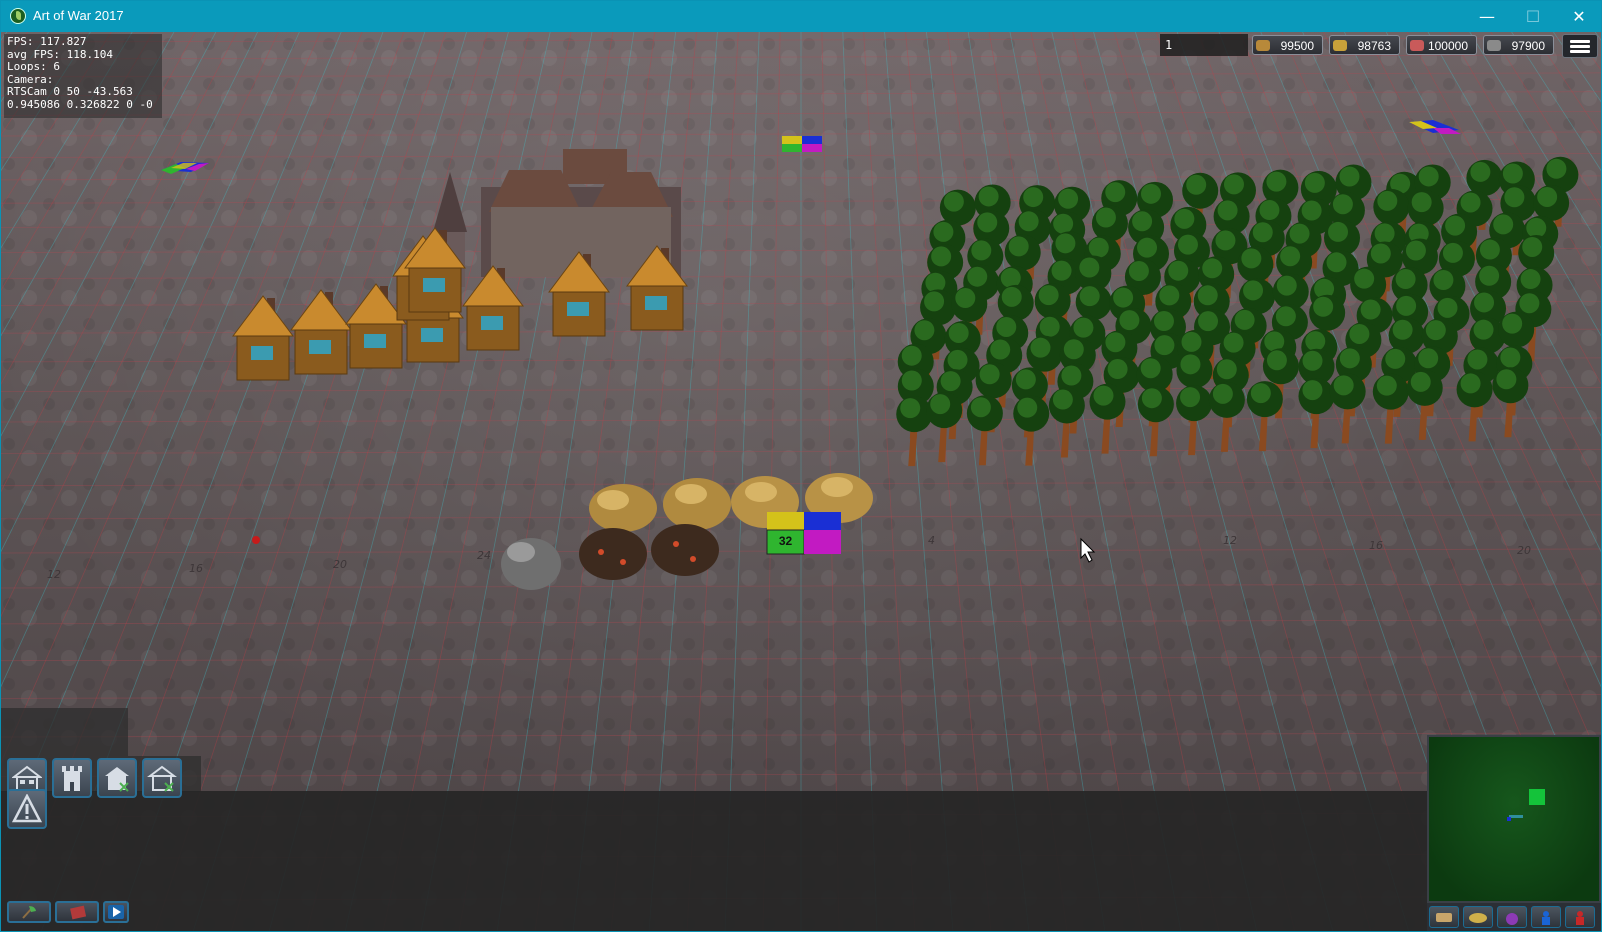  I want to click on minimap-toolbar, so click(1514, 917).